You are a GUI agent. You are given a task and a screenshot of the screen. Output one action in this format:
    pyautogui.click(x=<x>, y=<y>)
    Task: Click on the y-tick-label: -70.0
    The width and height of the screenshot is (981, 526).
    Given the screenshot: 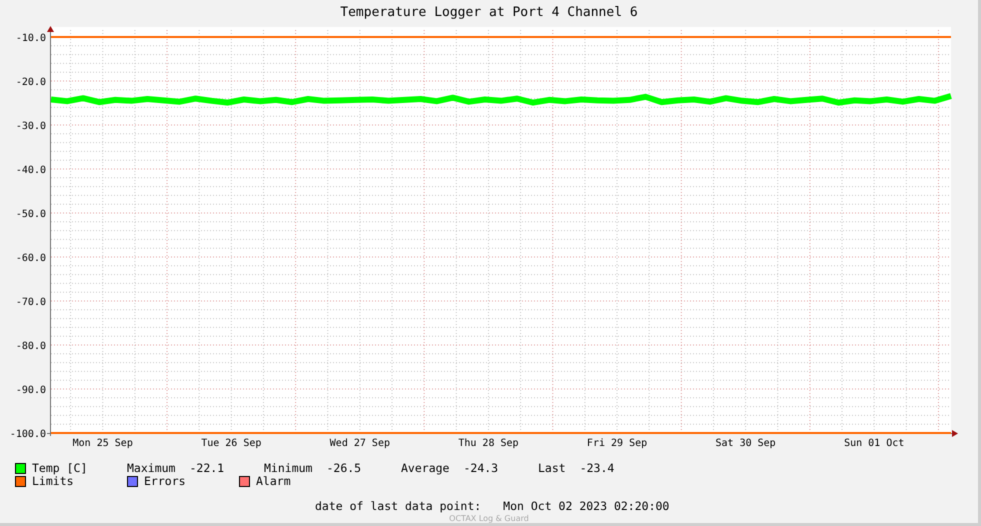 What is the action you would take?
    pyautogui.click(x=31, y=302)
    